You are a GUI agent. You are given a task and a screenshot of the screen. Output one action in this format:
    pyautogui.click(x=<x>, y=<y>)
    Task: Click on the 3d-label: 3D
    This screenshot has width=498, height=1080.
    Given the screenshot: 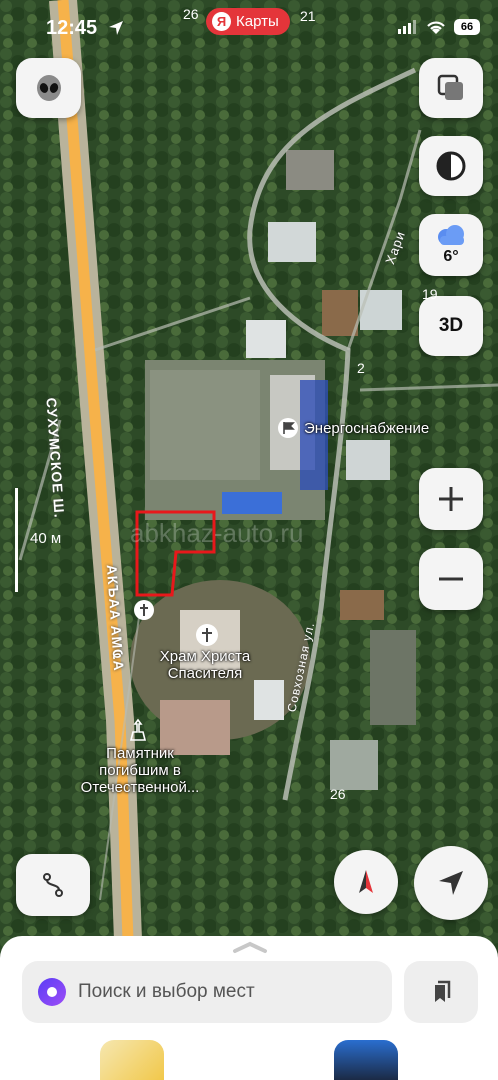 What is the action you would take?
    pyautogui.click(x=451, y=325)
    